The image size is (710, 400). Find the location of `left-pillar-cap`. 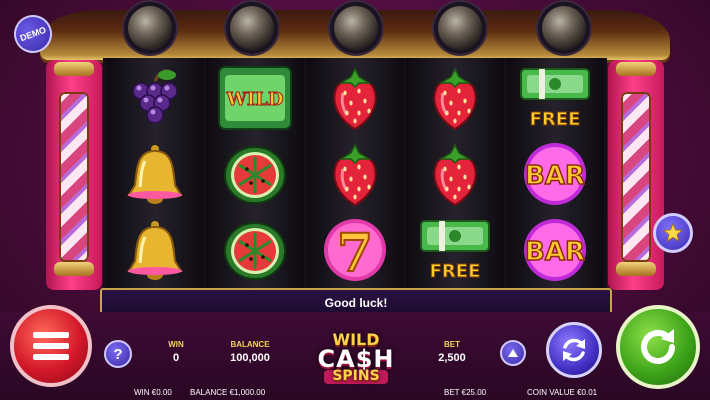

left-pillar-cap is located at coordinates (74, 69).